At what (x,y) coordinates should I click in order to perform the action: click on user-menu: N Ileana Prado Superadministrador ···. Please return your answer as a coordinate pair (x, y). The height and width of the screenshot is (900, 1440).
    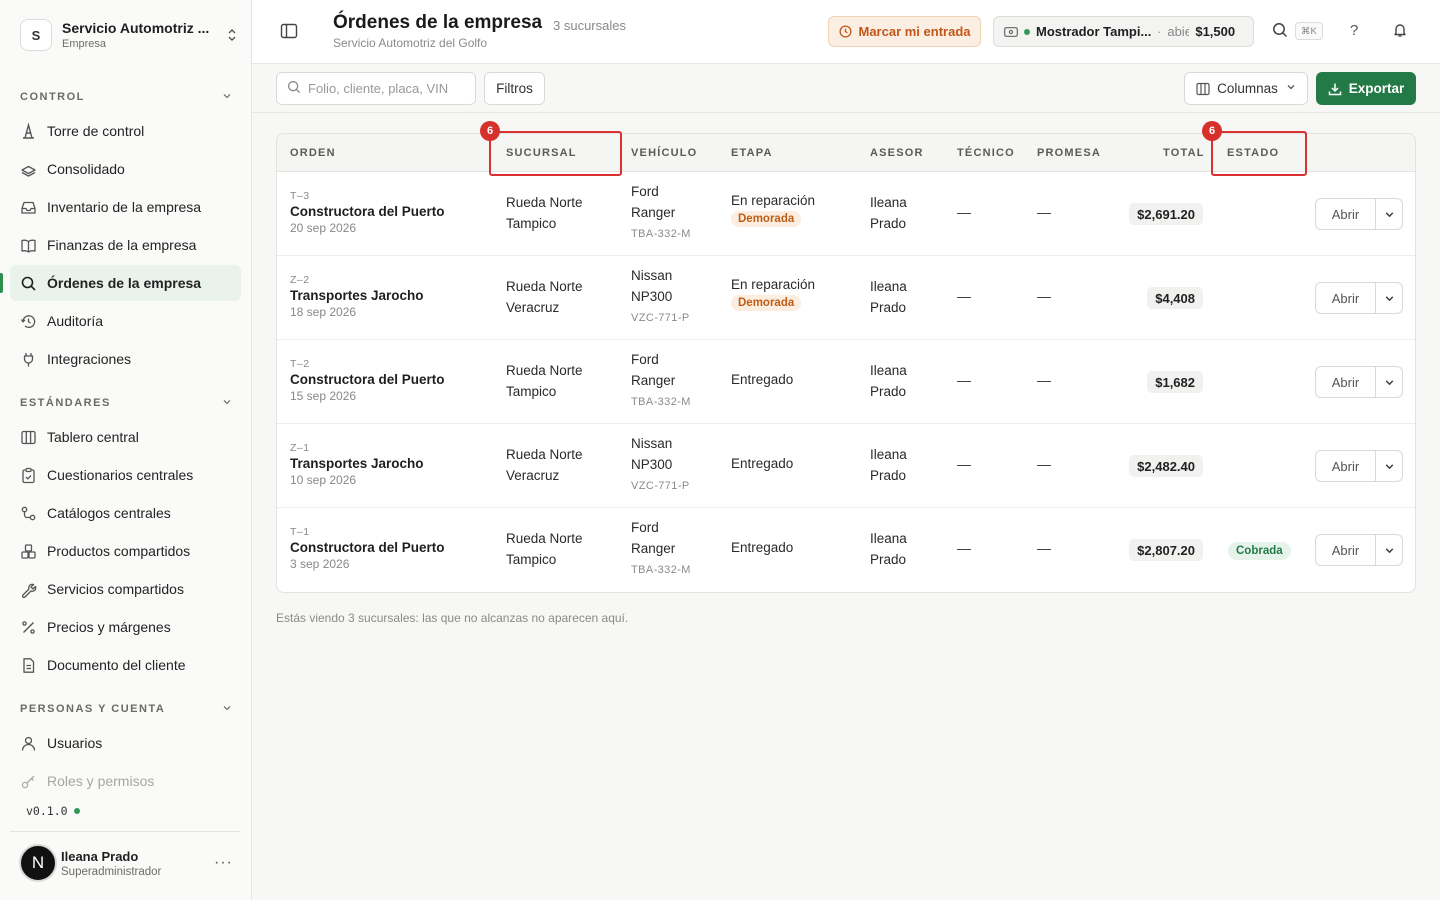
    Looking at the image, I should click on (130, 863).